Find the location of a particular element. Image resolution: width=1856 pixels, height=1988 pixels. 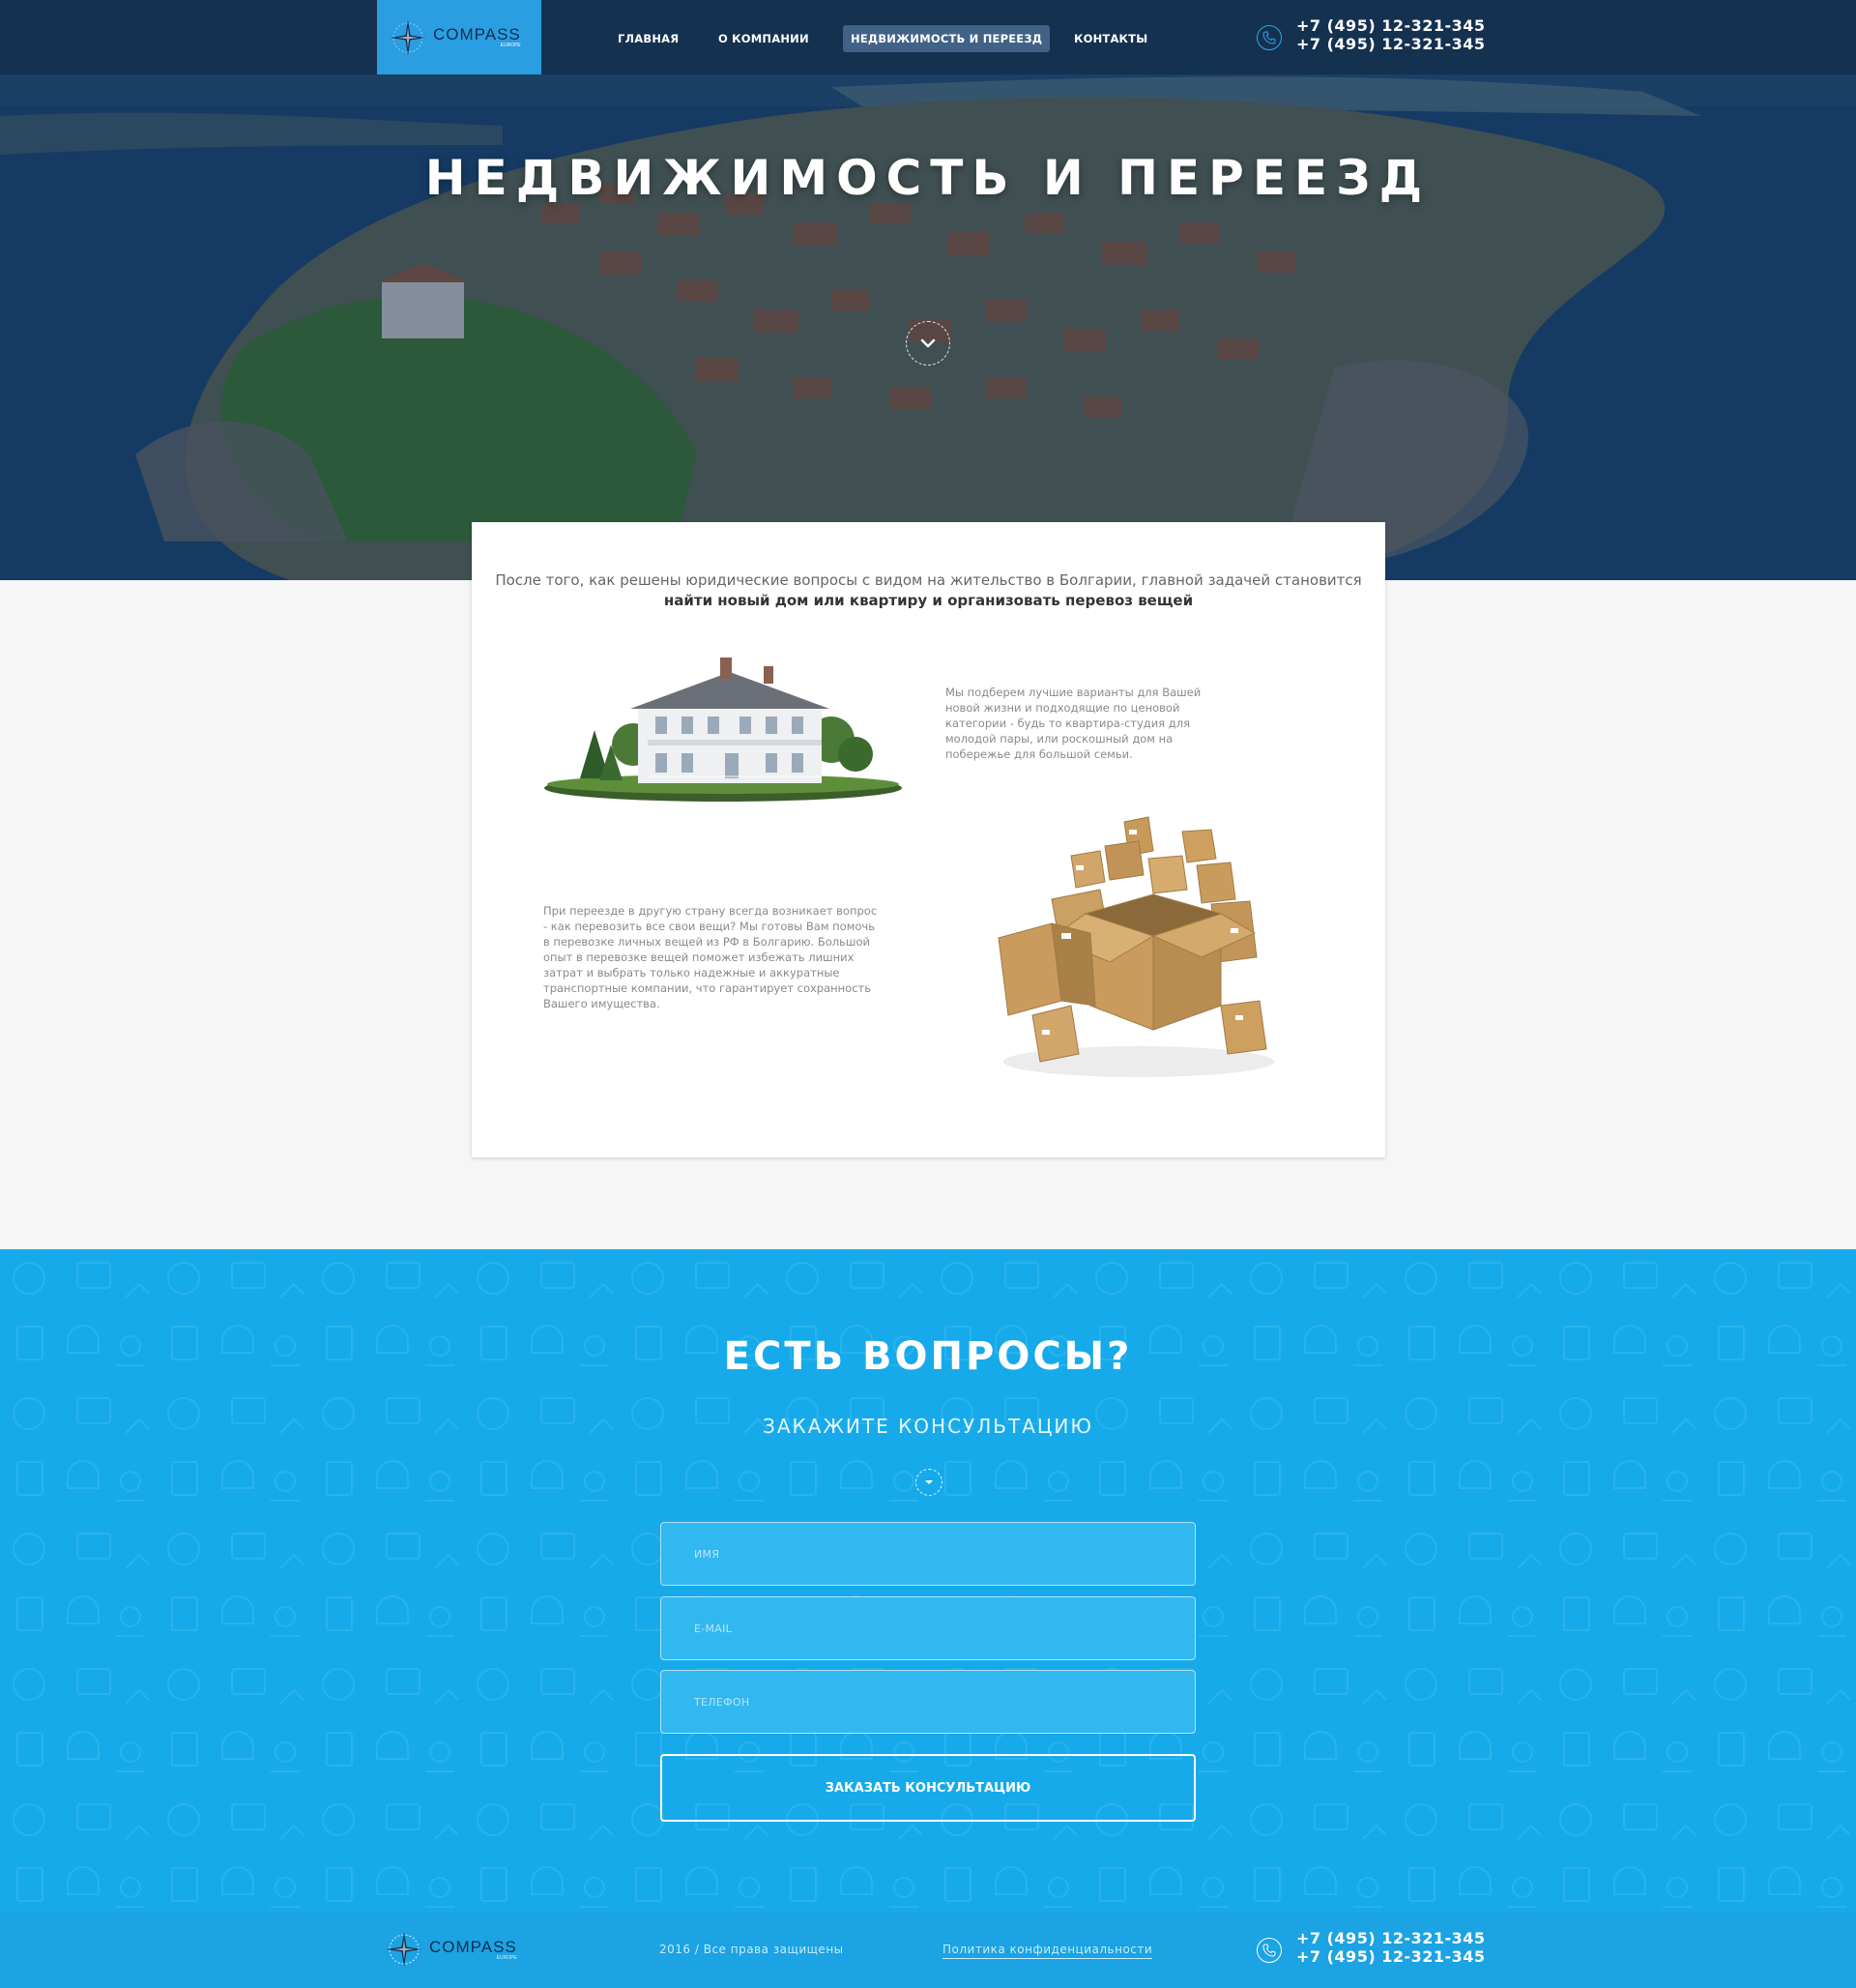

cta-title: ЕСТЬ ВОПРОСЫ? is located at coordinates (928, 1356).